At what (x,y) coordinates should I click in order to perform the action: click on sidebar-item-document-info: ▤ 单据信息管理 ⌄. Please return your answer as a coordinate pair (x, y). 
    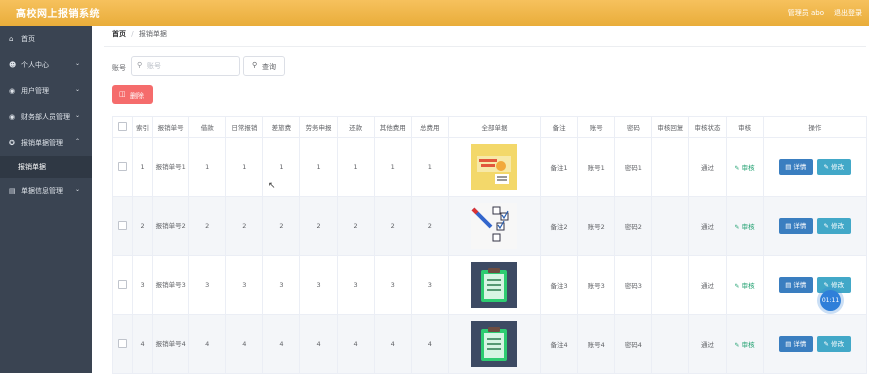
    Looking at the image, I should click on (46, 191).